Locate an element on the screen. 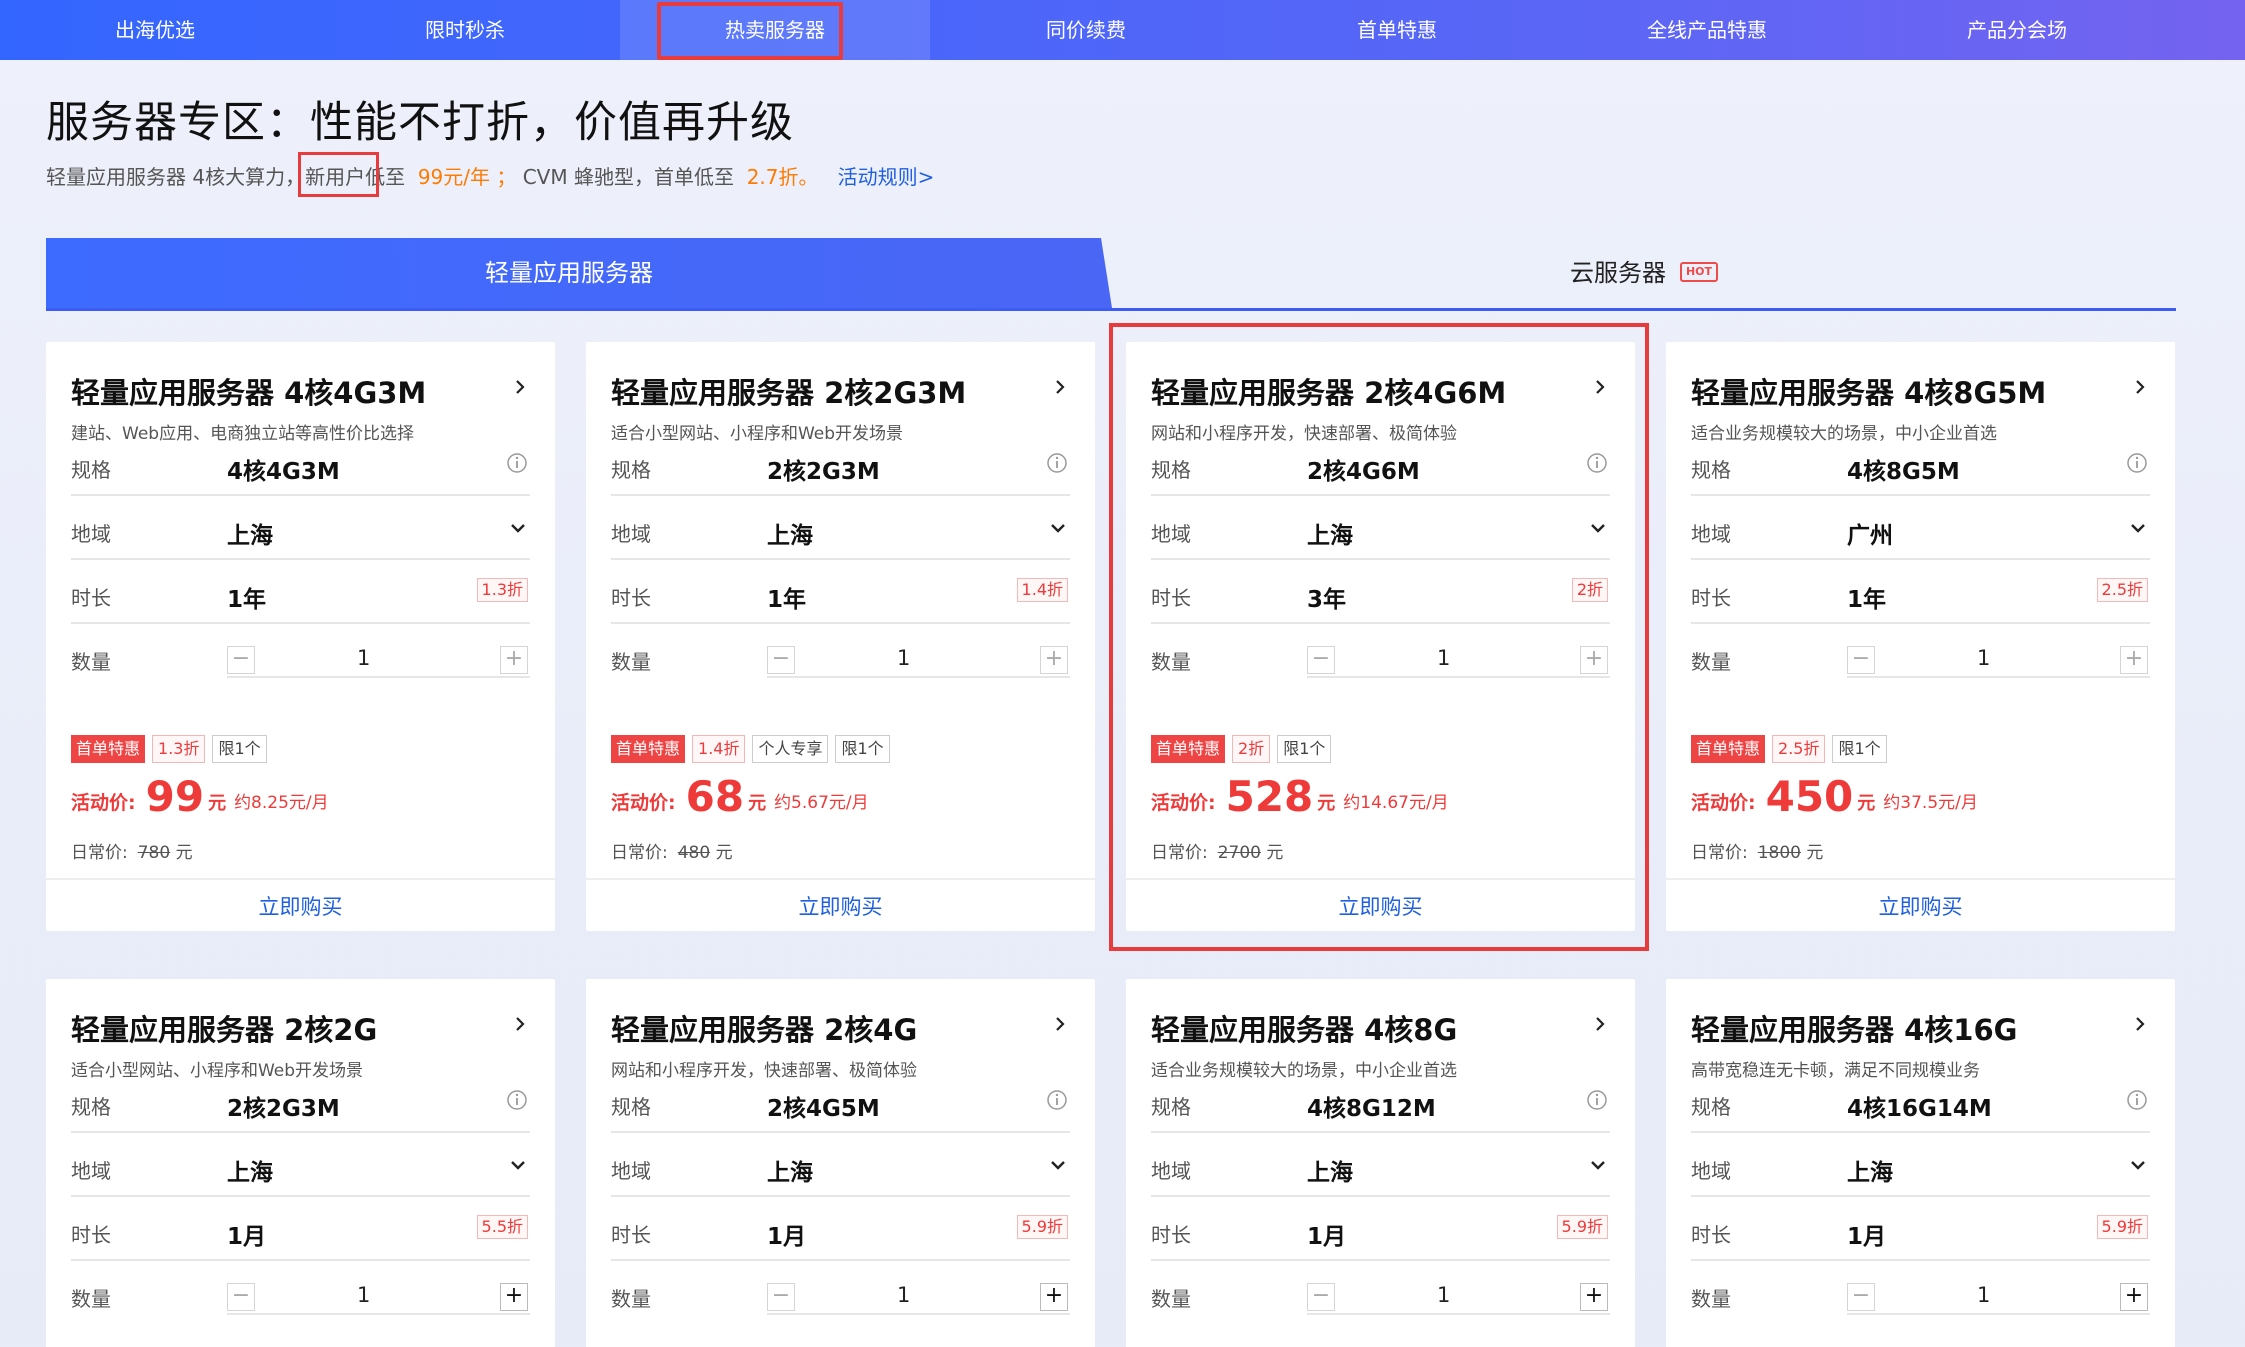 The width and height of the screenshot is (2245, 1347). rules-link: 活动规则> is located at coordinates (886, 175).